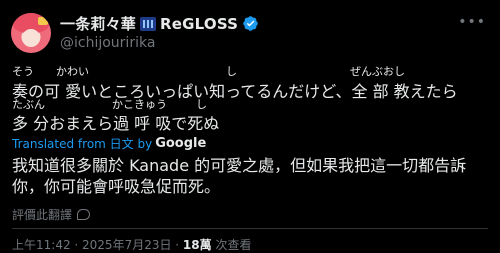 The width and height of the screenshot is (500, 253). Describe the element at coordinates (116, 123) in the screenshot. I see `post-text-line: 多 分おまえら過 呼 吸で死ぬ` at that location.